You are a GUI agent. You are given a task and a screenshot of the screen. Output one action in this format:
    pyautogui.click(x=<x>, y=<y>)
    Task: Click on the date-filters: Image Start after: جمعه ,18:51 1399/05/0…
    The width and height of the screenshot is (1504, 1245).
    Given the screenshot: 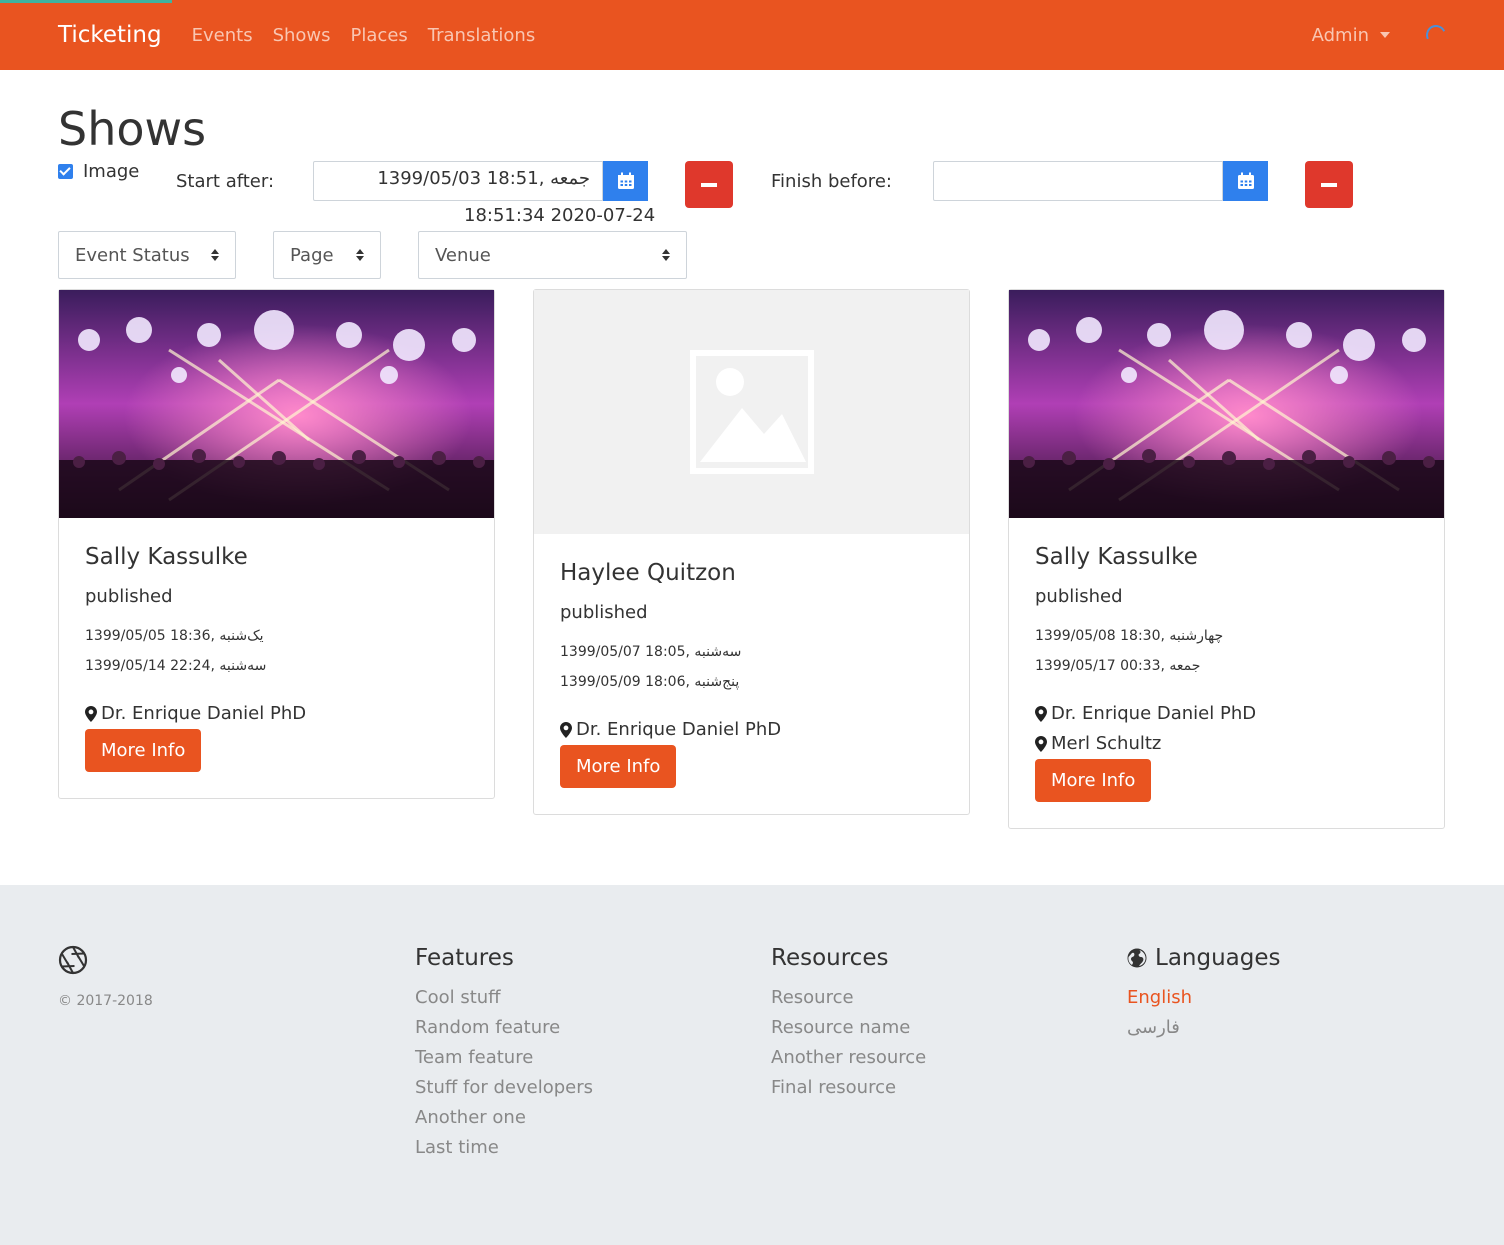 What is the action you would take?
    pyautogui.click(x=752, y=195)
    